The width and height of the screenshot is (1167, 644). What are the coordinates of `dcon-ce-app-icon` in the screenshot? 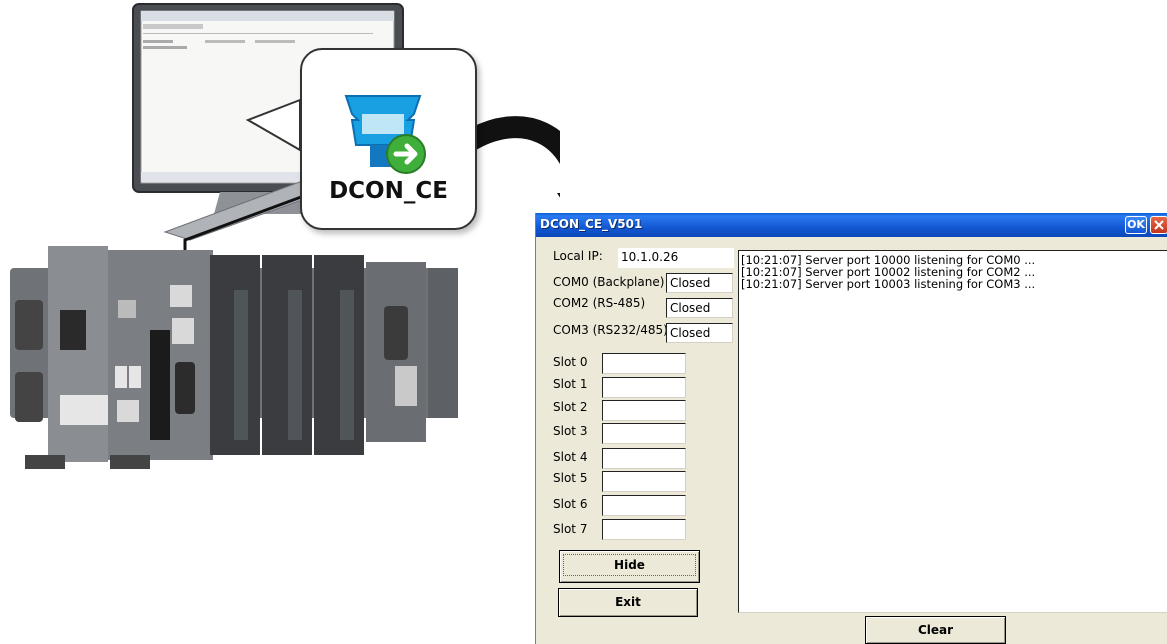 It's located at (364, 134).